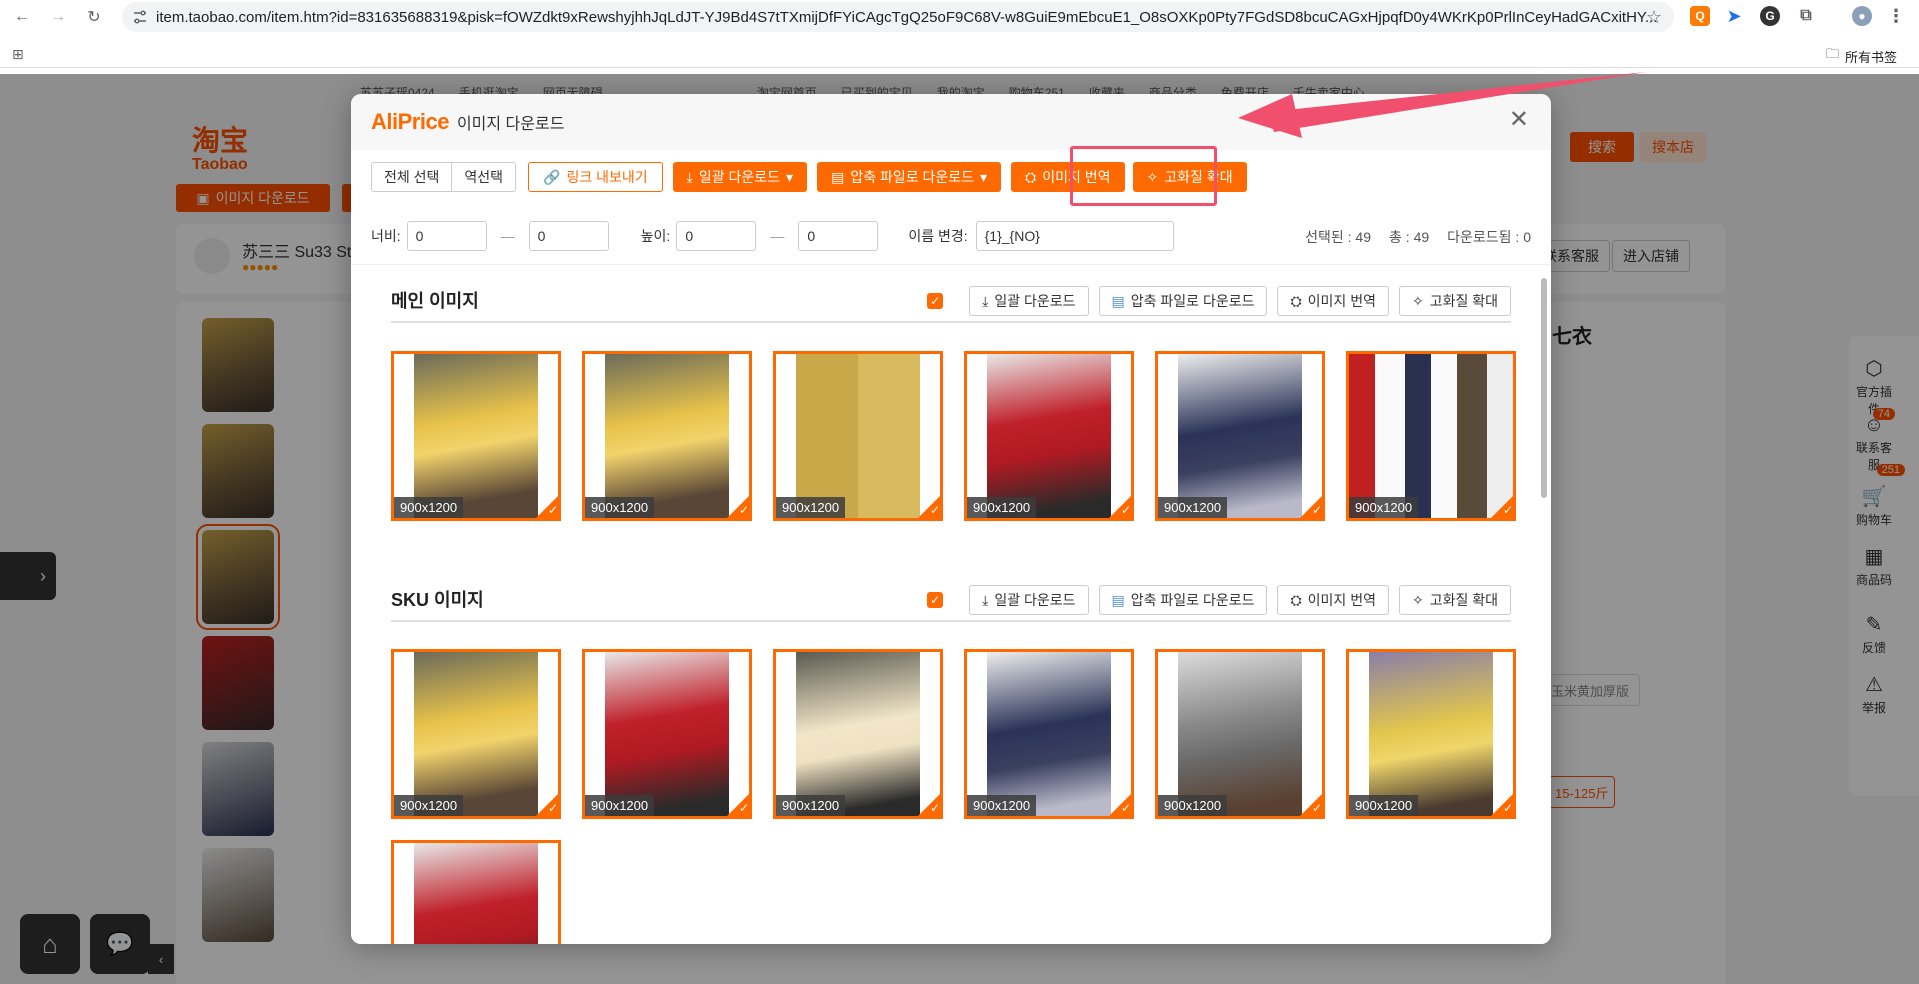  Describe the element at coordinates (1832, 53) in the screenshot. I see `folder-icon: 🗀` at that location.